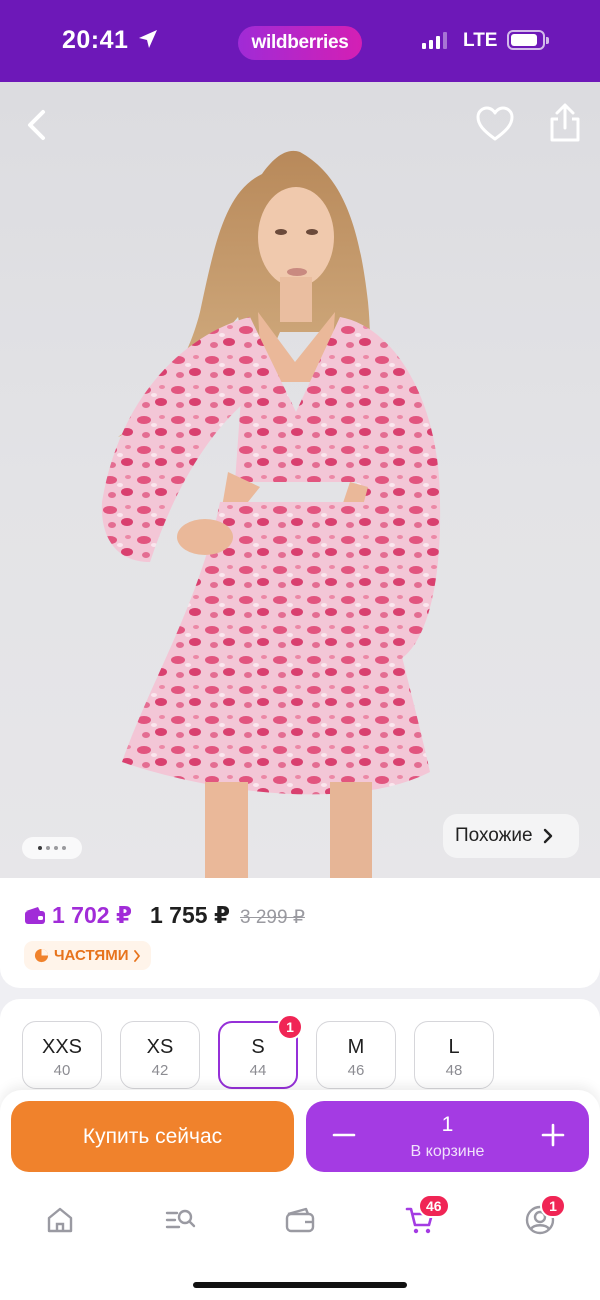 This screenshot has width=600, height=1300. I want to click on size-option-s: S 44 1, so click(260, 1051).